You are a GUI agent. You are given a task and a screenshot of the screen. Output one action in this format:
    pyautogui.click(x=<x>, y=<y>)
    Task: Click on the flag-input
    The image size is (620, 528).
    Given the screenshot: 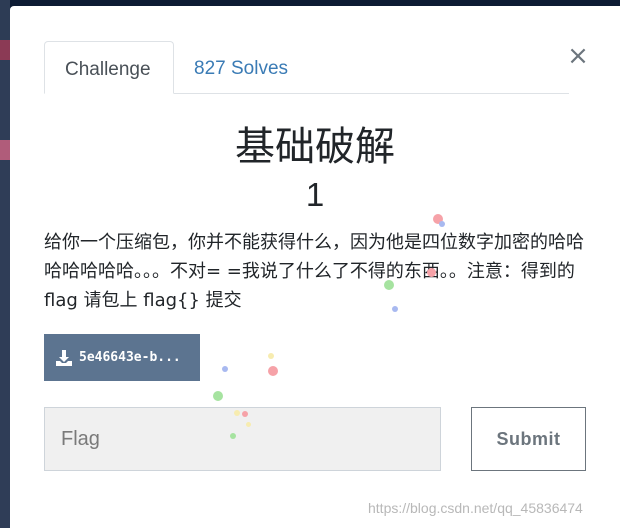 What is the action you would take?
    pyautogui.click(x=242, y=439)
    